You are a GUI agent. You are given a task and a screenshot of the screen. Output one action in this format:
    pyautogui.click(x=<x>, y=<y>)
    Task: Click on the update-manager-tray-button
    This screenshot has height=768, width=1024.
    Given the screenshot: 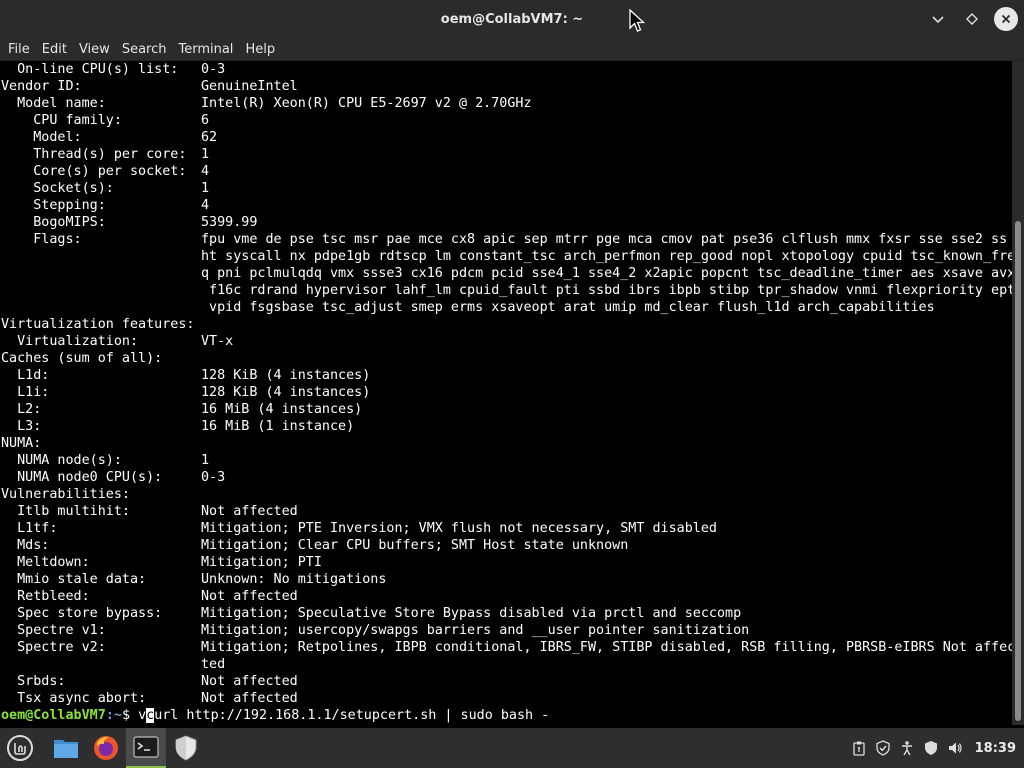 What is the action you would take?
    pyautogui.click(x=883, y=748)
    